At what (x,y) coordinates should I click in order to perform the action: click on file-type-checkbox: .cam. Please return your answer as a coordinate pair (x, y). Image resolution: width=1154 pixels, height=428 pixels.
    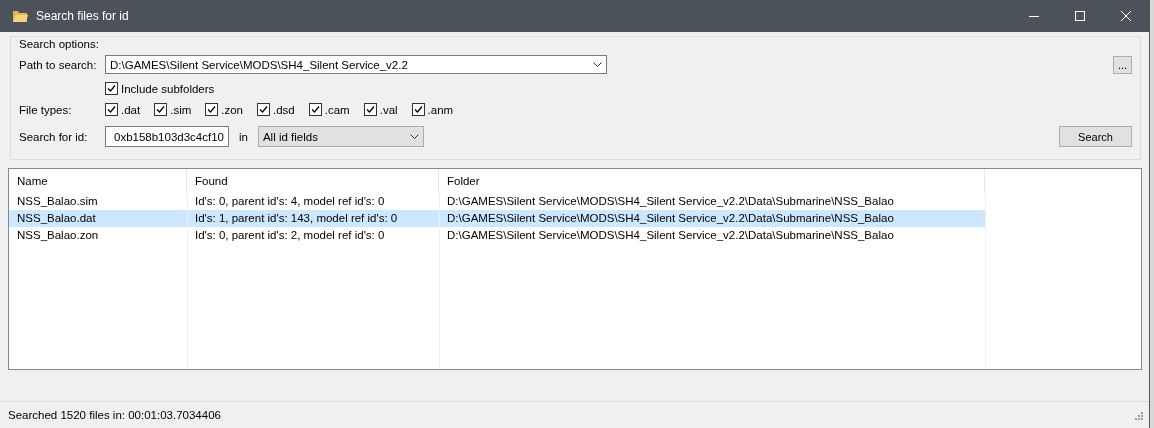
    Looking at the image, I should click on (329, 109).